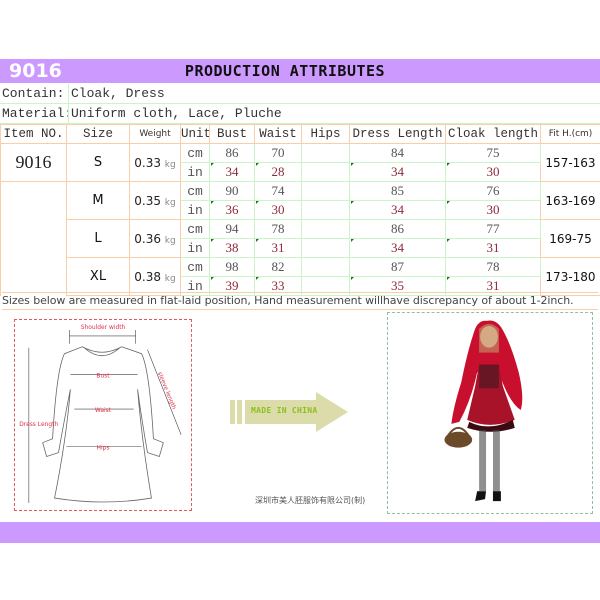 The height and width of the screenshot is (600, 600). Describe the element at coordinates (570, 134) in the screenshot. I see `header-fit-height: Fit H.(cm)` at that location.